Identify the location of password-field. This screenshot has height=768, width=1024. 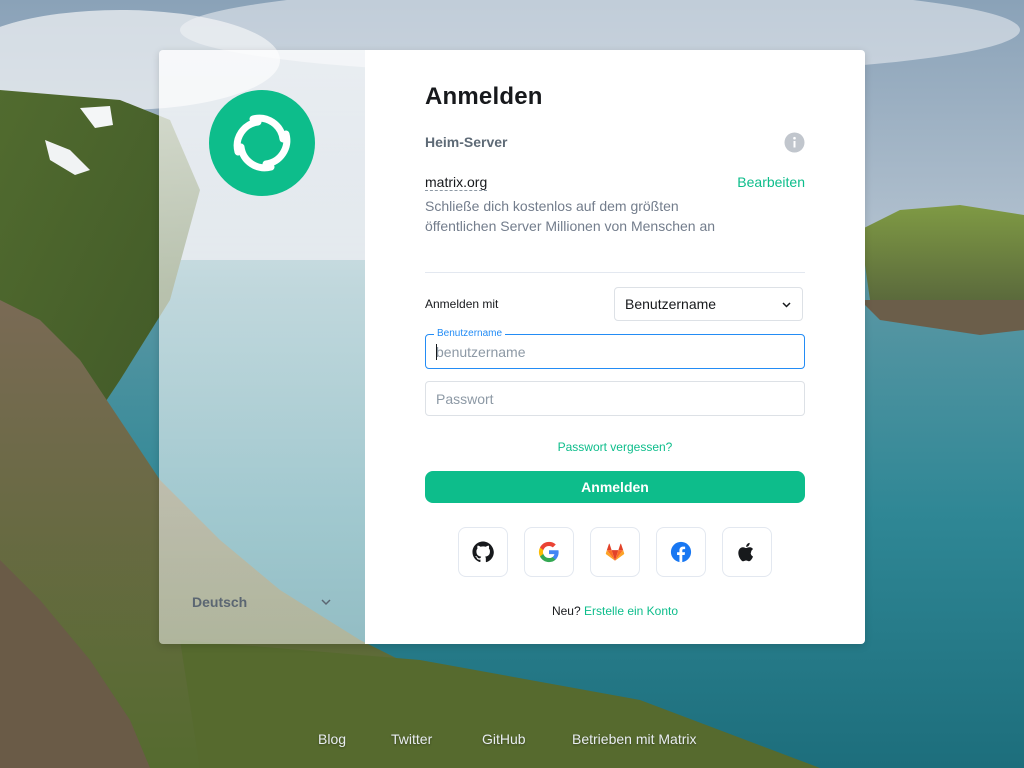
(615, 398).